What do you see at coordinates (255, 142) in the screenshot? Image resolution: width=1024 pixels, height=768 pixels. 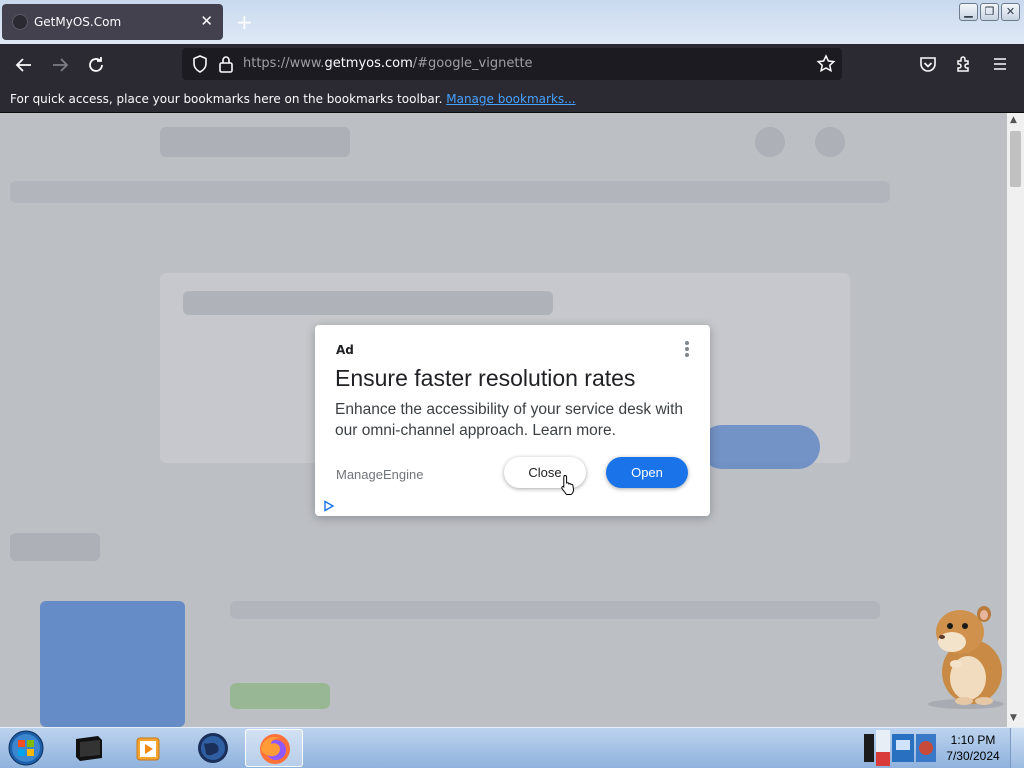 I see `blurred-logo` at bounding box center [255, 142].